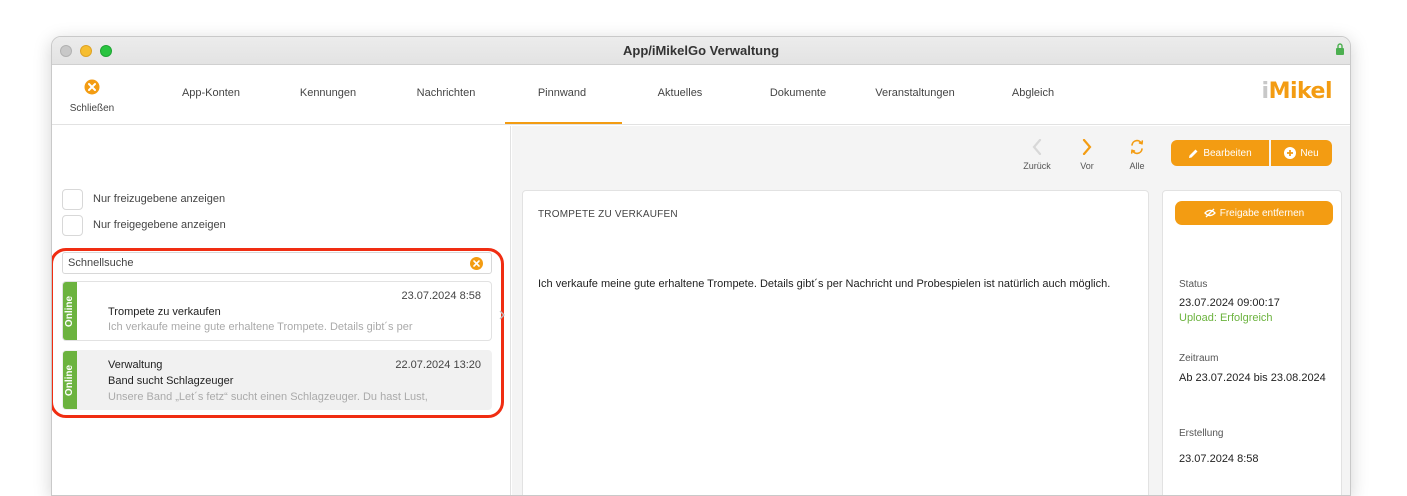 Image resolution: width=1407 pixels, height=496 pixels. I want to click on eye-slash-icon, so click(1209, 213).